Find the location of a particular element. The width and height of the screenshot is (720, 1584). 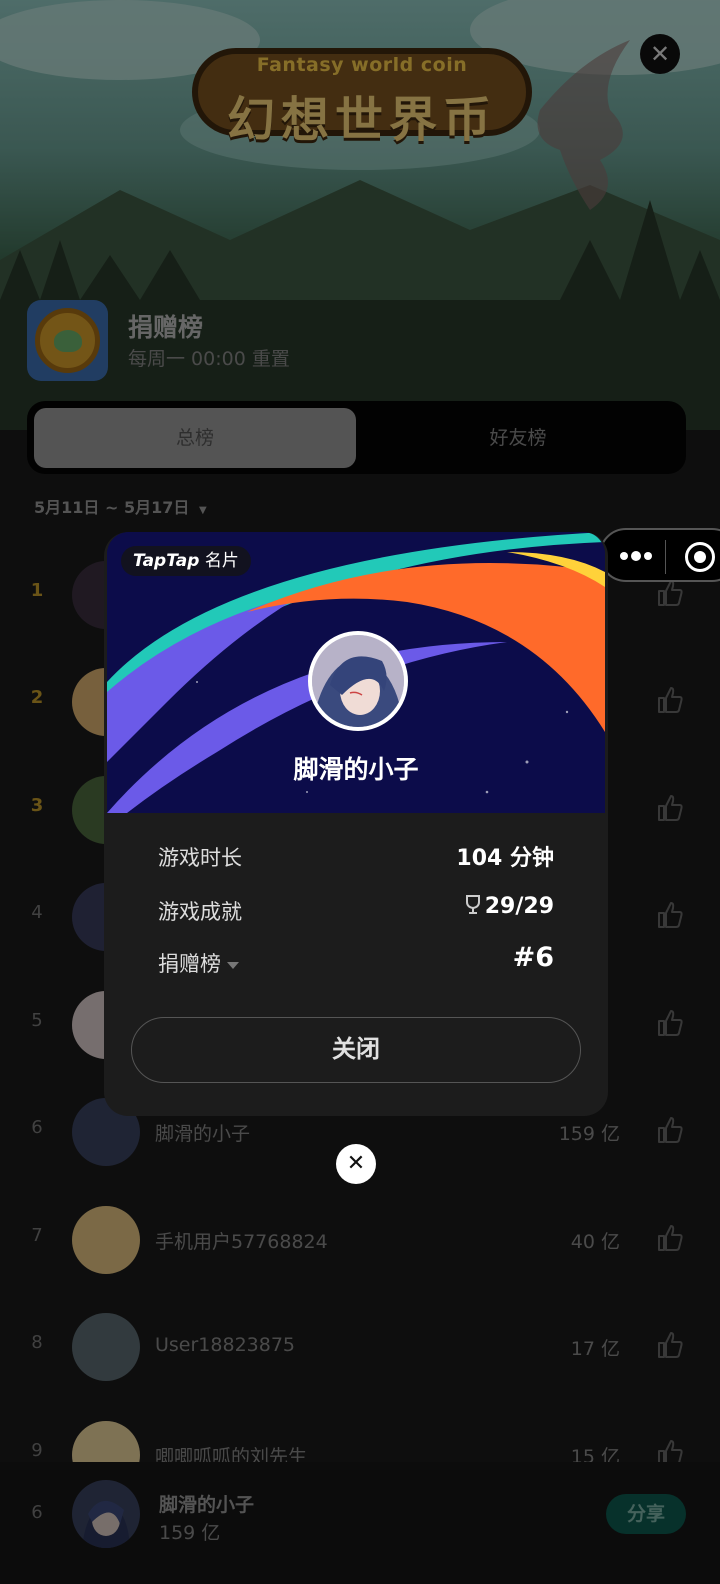

brand-name: TapTap is located at coordinates (166, 561).